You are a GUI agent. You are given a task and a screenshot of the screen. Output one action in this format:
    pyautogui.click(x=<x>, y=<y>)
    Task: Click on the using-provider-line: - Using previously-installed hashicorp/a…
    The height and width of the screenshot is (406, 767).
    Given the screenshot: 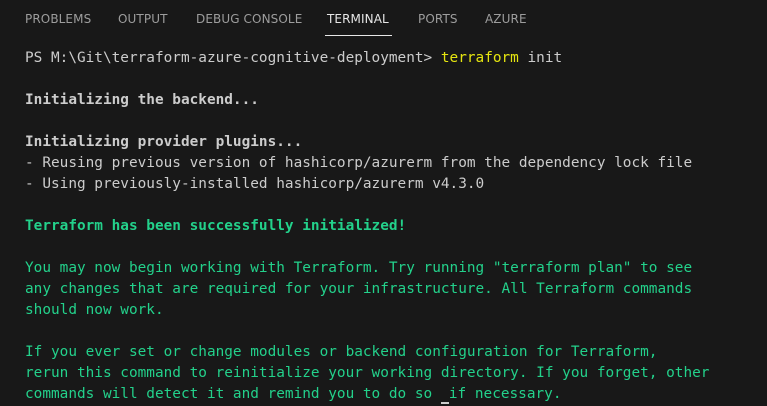 What is the action you would take?
    pyautogui.click(x=255, y=184)
    